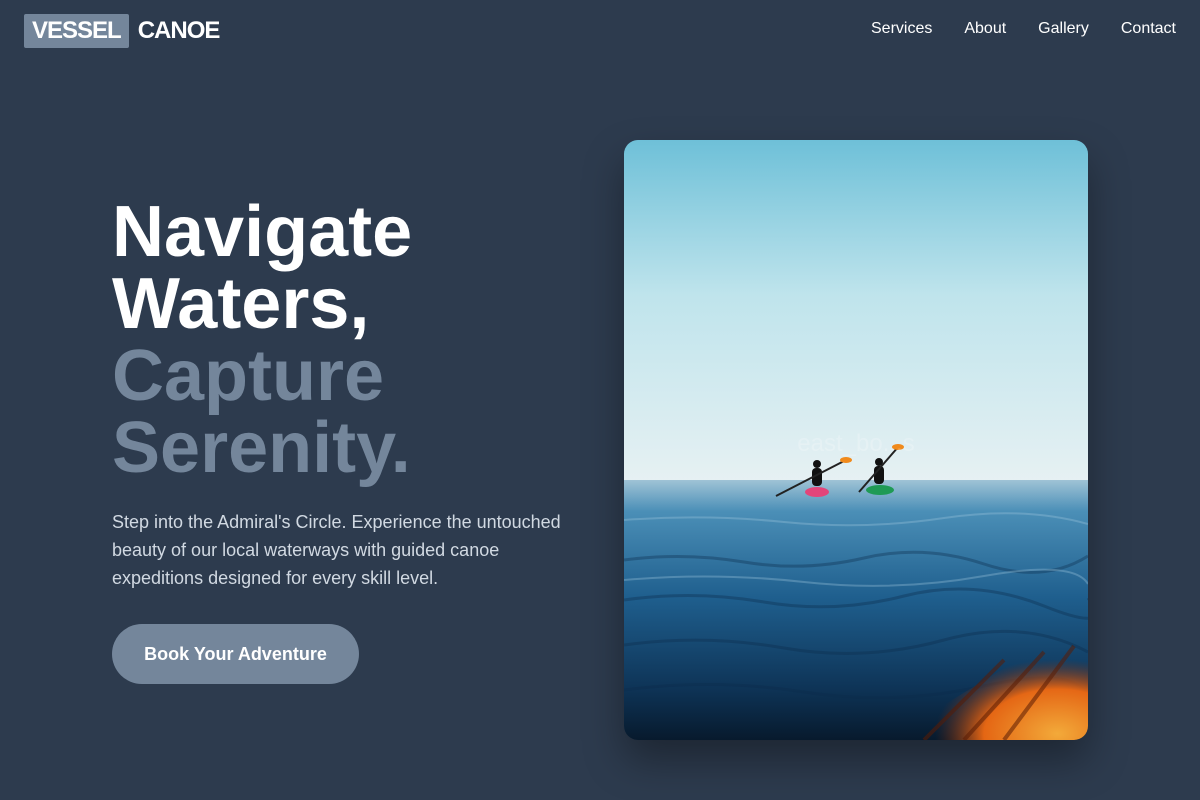 Image resolution: width=1200 pixels, height=800 pixels. Describe the element at coordinates (179, 30) in the screenshot. I see `brand-word-text: CANOE` at that location.